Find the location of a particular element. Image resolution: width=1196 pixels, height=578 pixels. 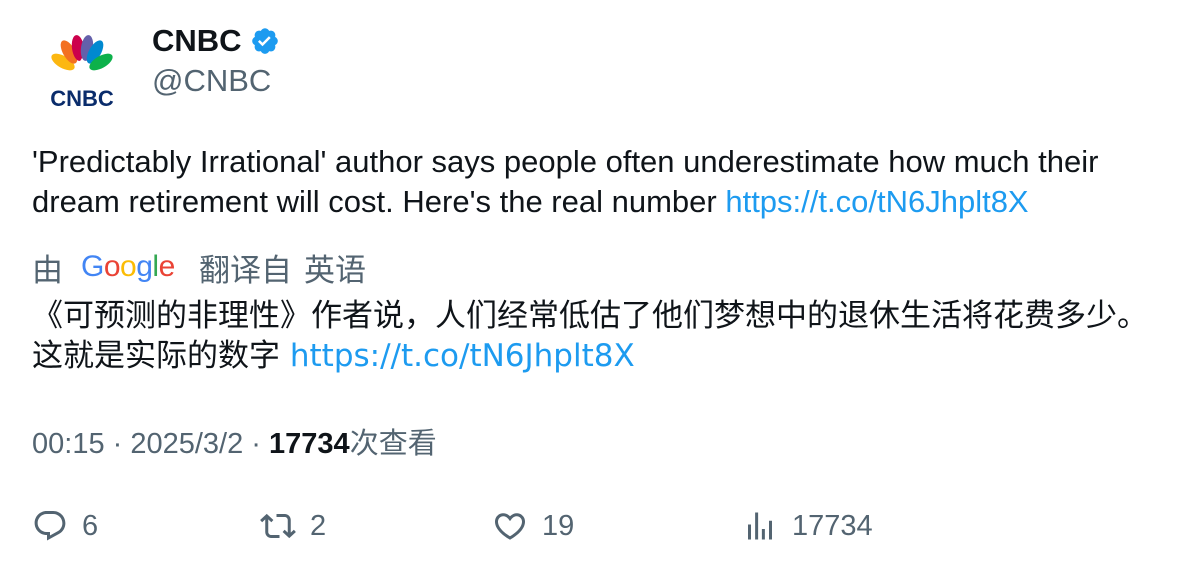

account-handle: @CNBC is located at coordinates (211, 81).